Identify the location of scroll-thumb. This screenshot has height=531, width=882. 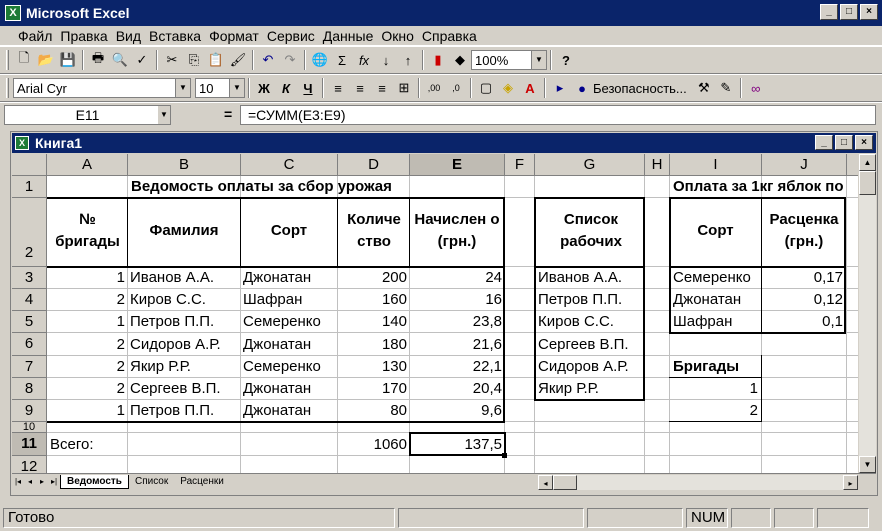
(867, 183).